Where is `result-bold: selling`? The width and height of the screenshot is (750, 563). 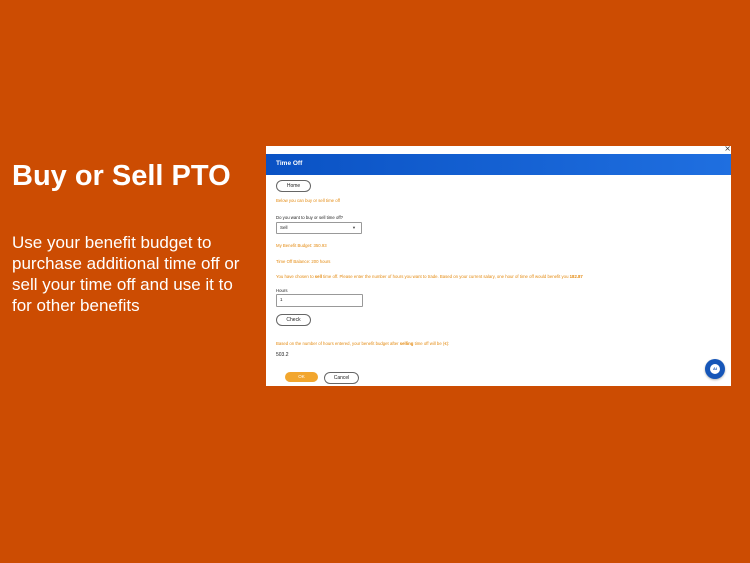 result-bold: selling is located at coordinates (406, 343).